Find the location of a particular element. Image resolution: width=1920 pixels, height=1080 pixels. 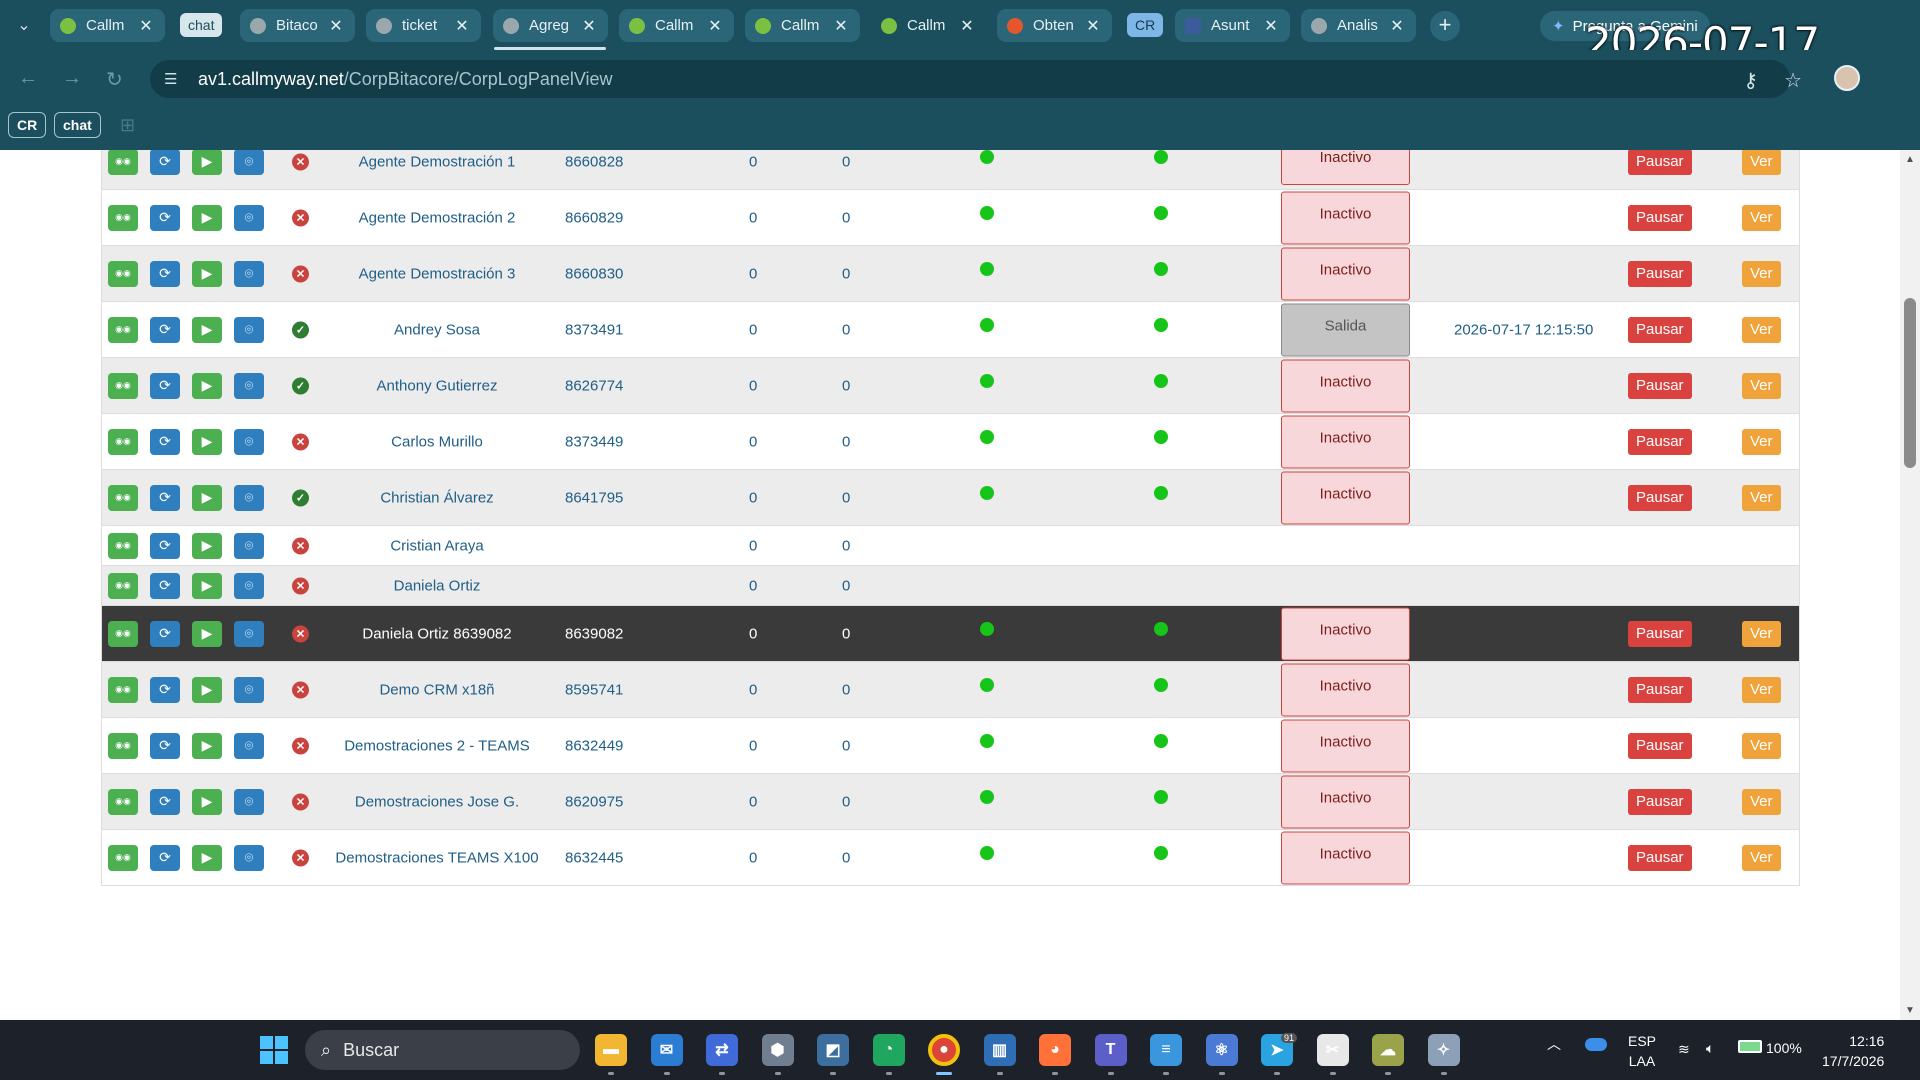

windows-start-icon is located at coordinates (274, 1050).